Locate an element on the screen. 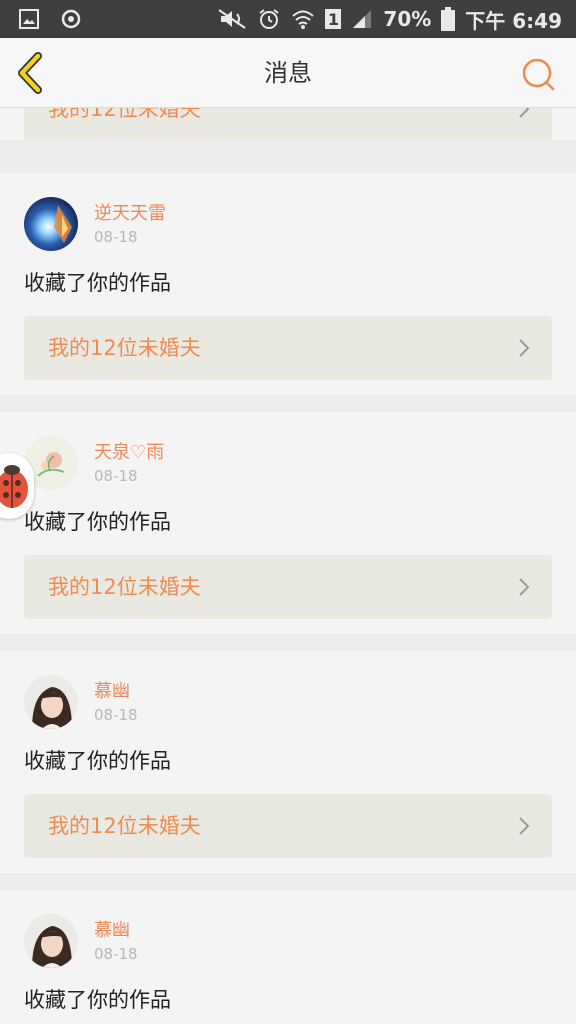 Image resolution: width=576 pixels, height=1024 pixels. page-title: 消息 is located at coordinates (288, 73).